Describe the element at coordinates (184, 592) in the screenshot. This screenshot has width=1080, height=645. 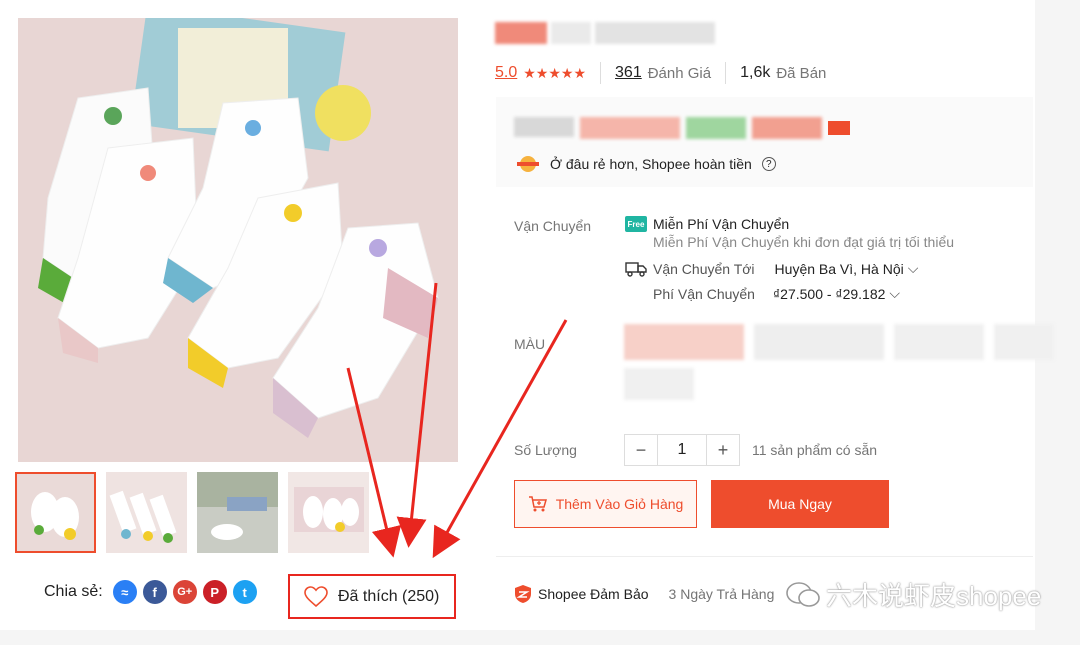
I see `google-plus-icon: G+` at that location.